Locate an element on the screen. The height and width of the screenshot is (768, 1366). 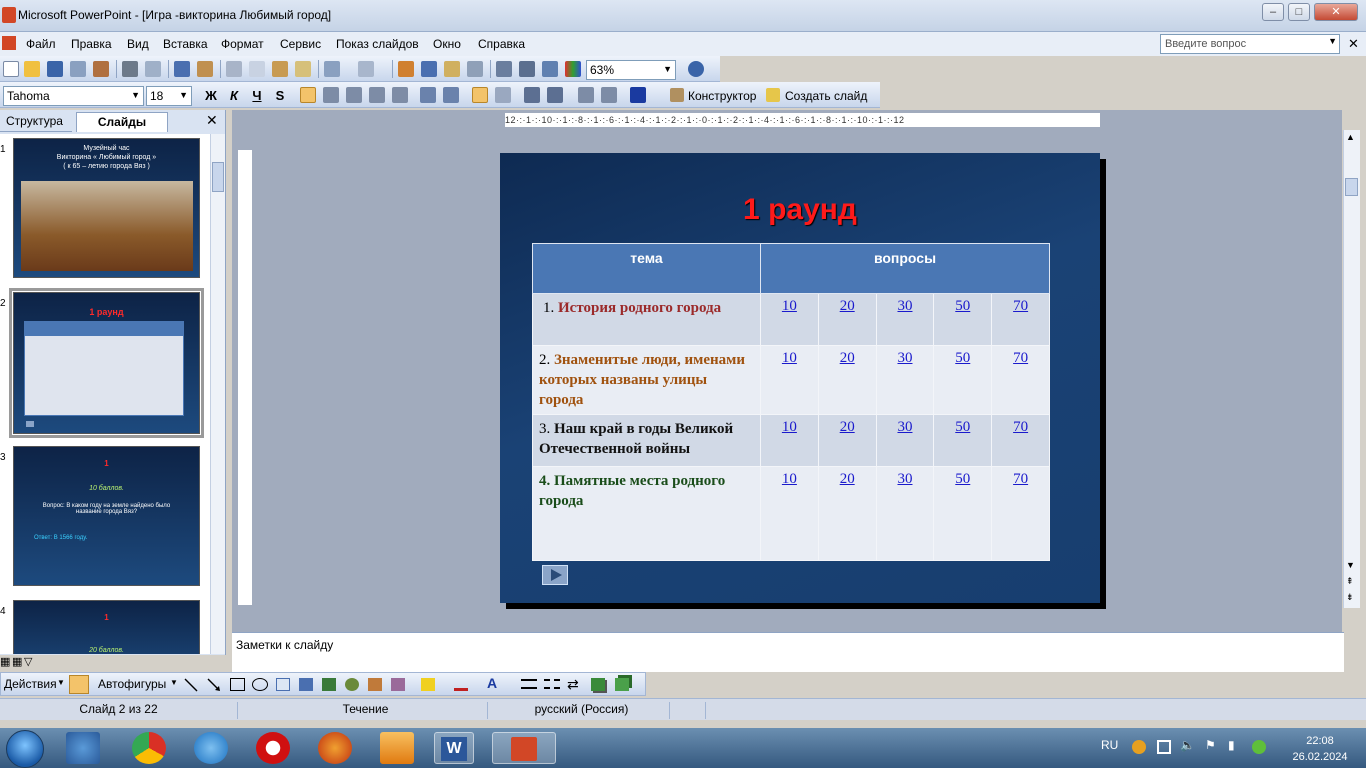
close-document-icon: ✕ is located at coordinates (1353, 44).